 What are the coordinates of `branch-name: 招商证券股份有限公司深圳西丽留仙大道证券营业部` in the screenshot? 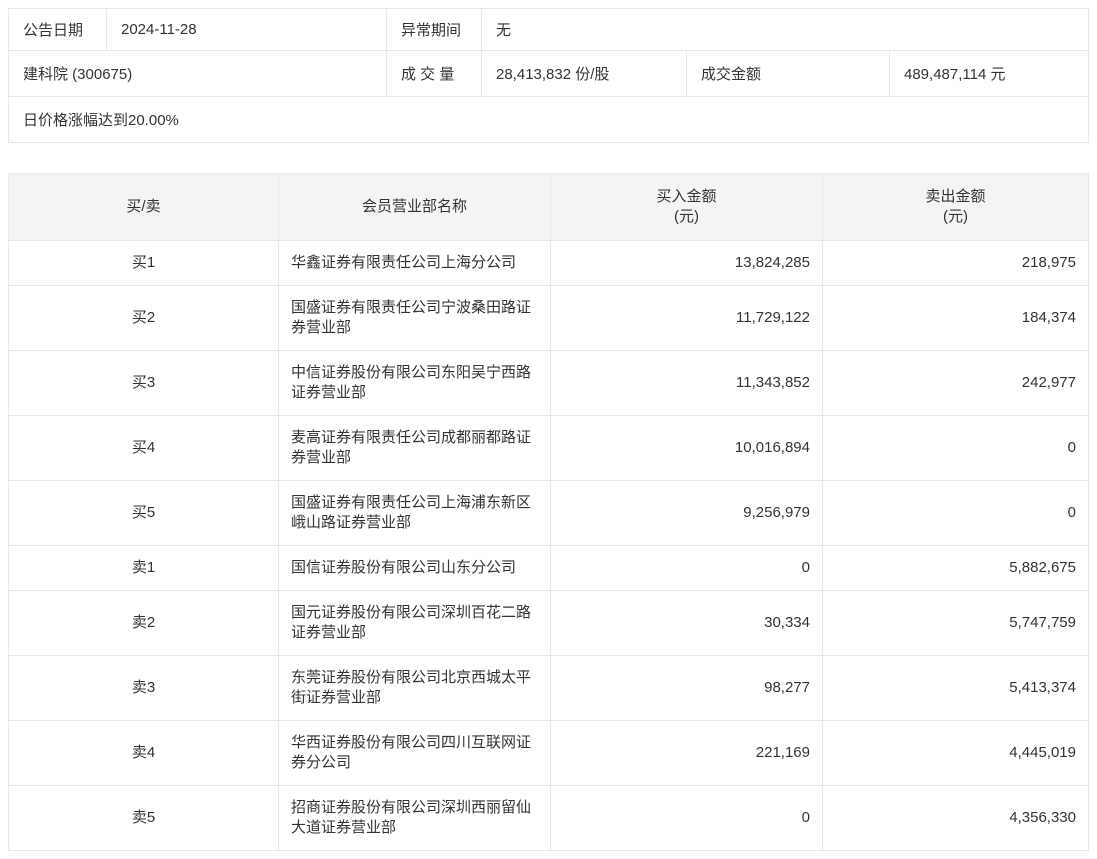 It's located at (414, 818).